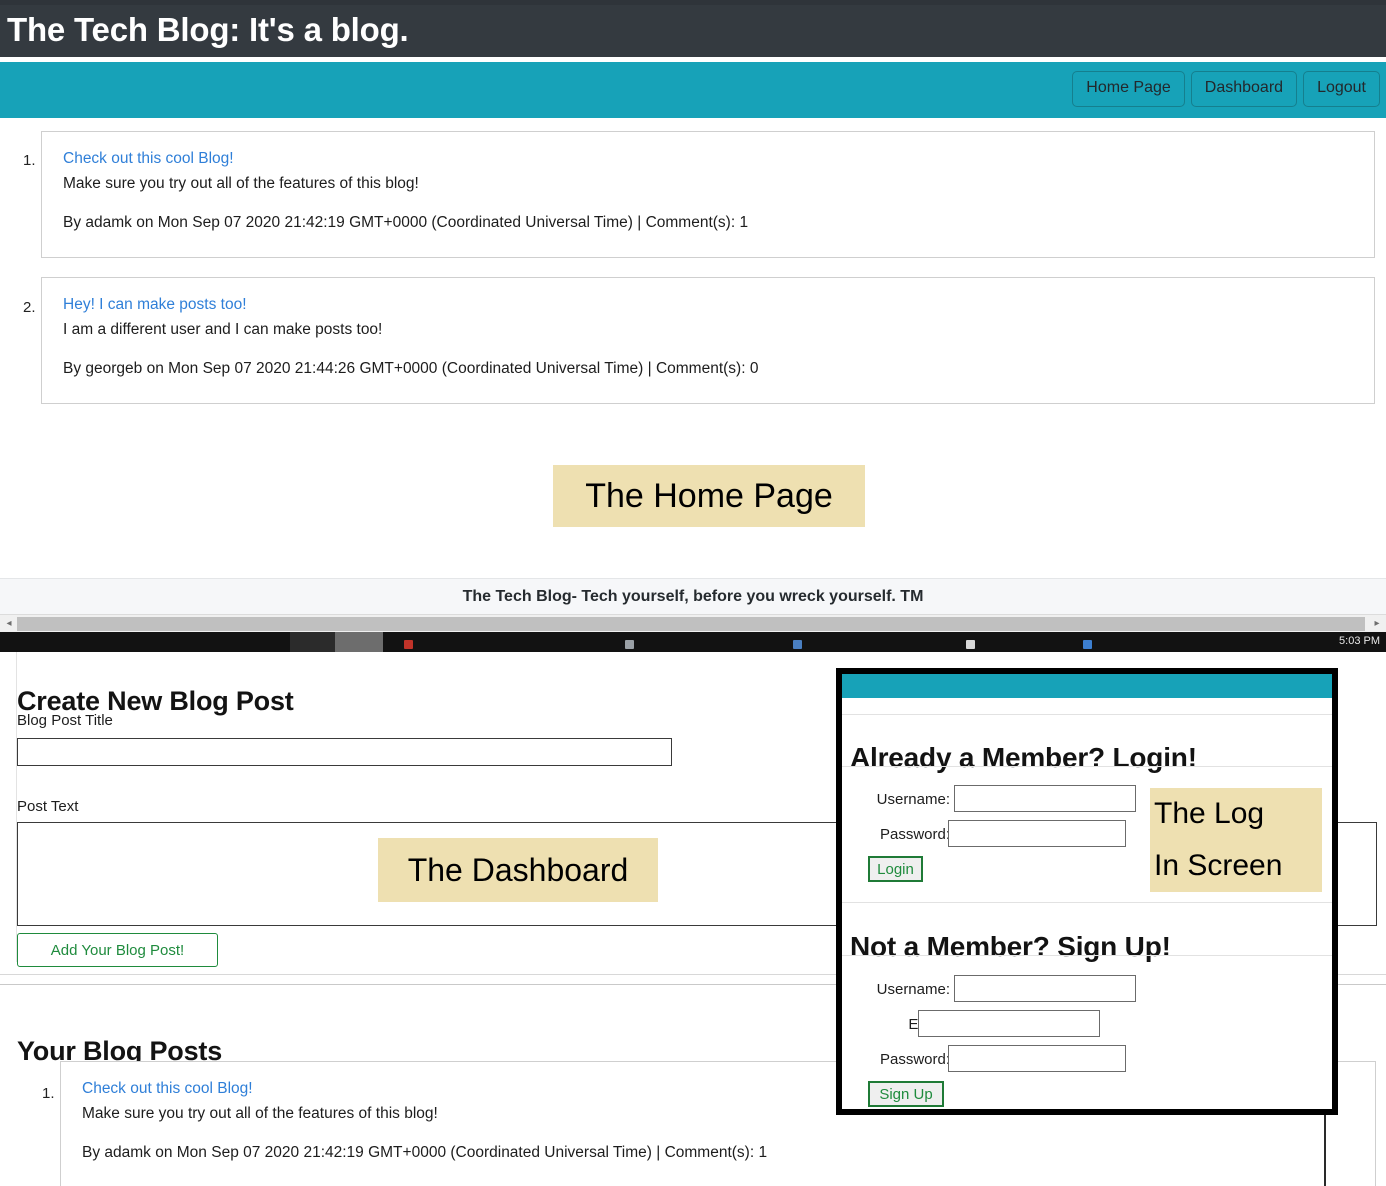 The image size is (1386, 1186). Describe the element at coordinates (1325, 1150) in the screenshot. I see `login-panel-leader-line` at that location.